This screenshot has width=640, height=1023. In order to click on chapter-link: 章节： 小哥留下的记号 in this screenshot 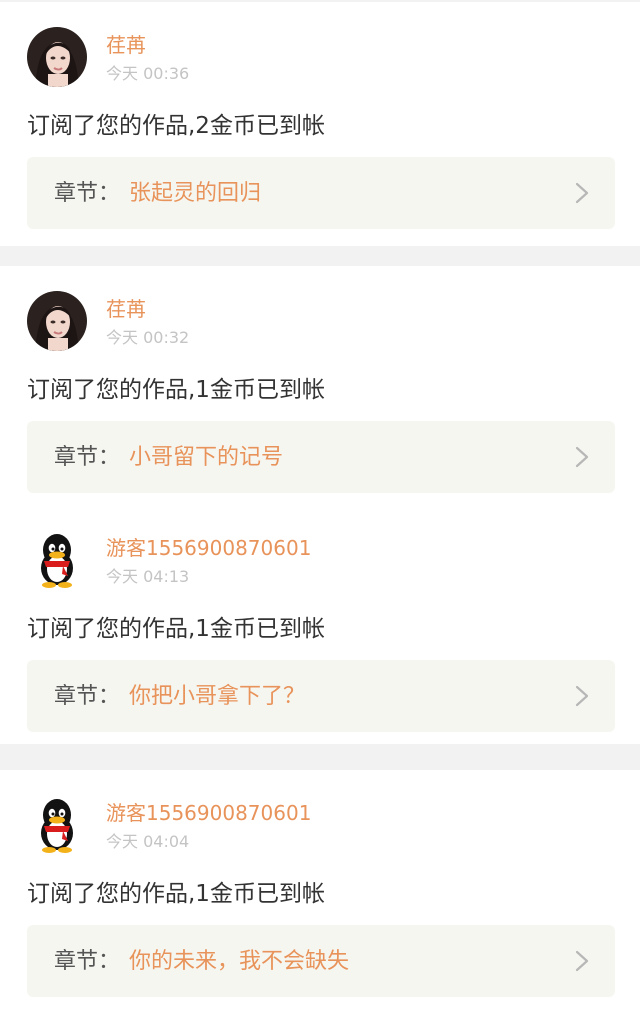, I will do `click(321, 457)`.